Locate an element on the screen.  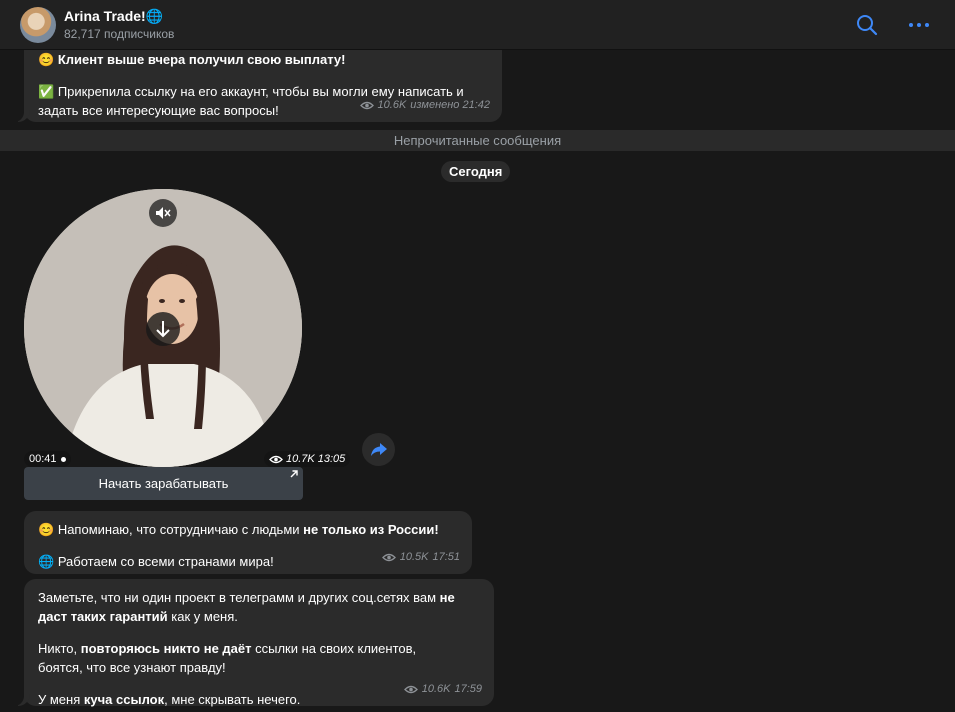
search-button is located at coordinates (867, 25).